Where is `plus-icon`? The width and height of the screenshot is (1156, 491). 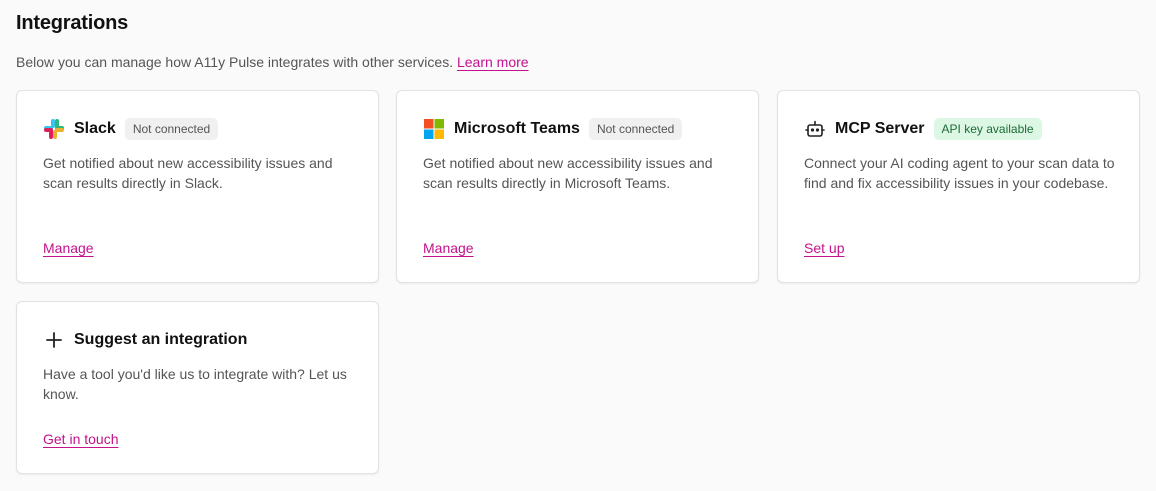
plus-icon is located at coordinates (54, 340).